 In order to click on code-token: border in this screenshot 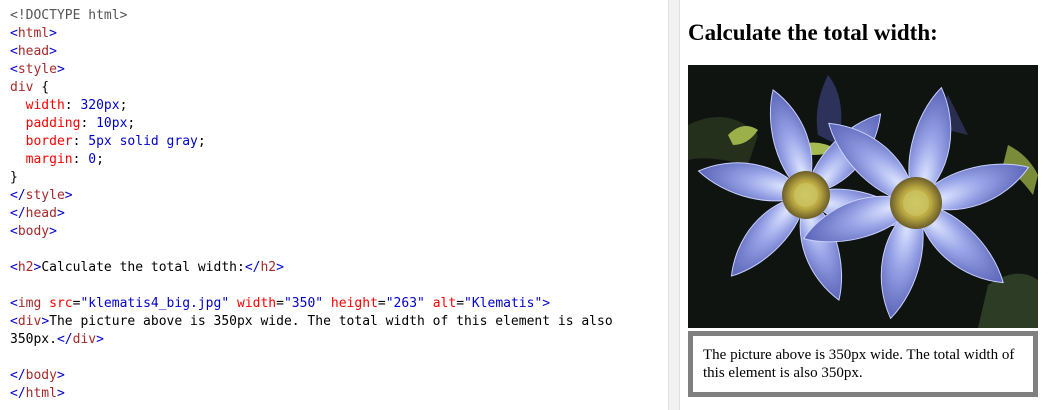, I will do `click(49, 141)`.